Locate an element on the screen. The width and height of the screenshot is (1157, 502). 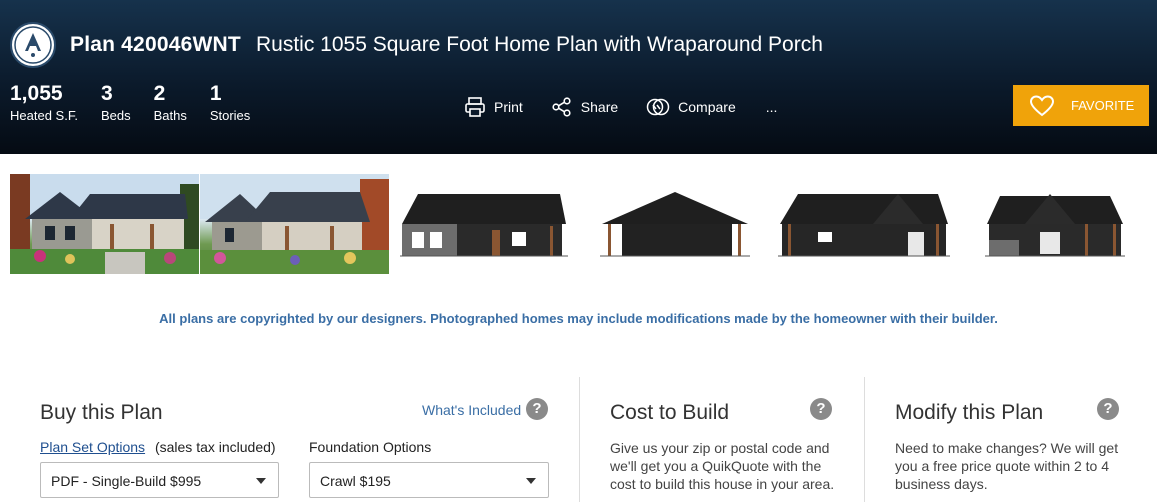
compare-button: Compare is located at coordinates (691, 107).